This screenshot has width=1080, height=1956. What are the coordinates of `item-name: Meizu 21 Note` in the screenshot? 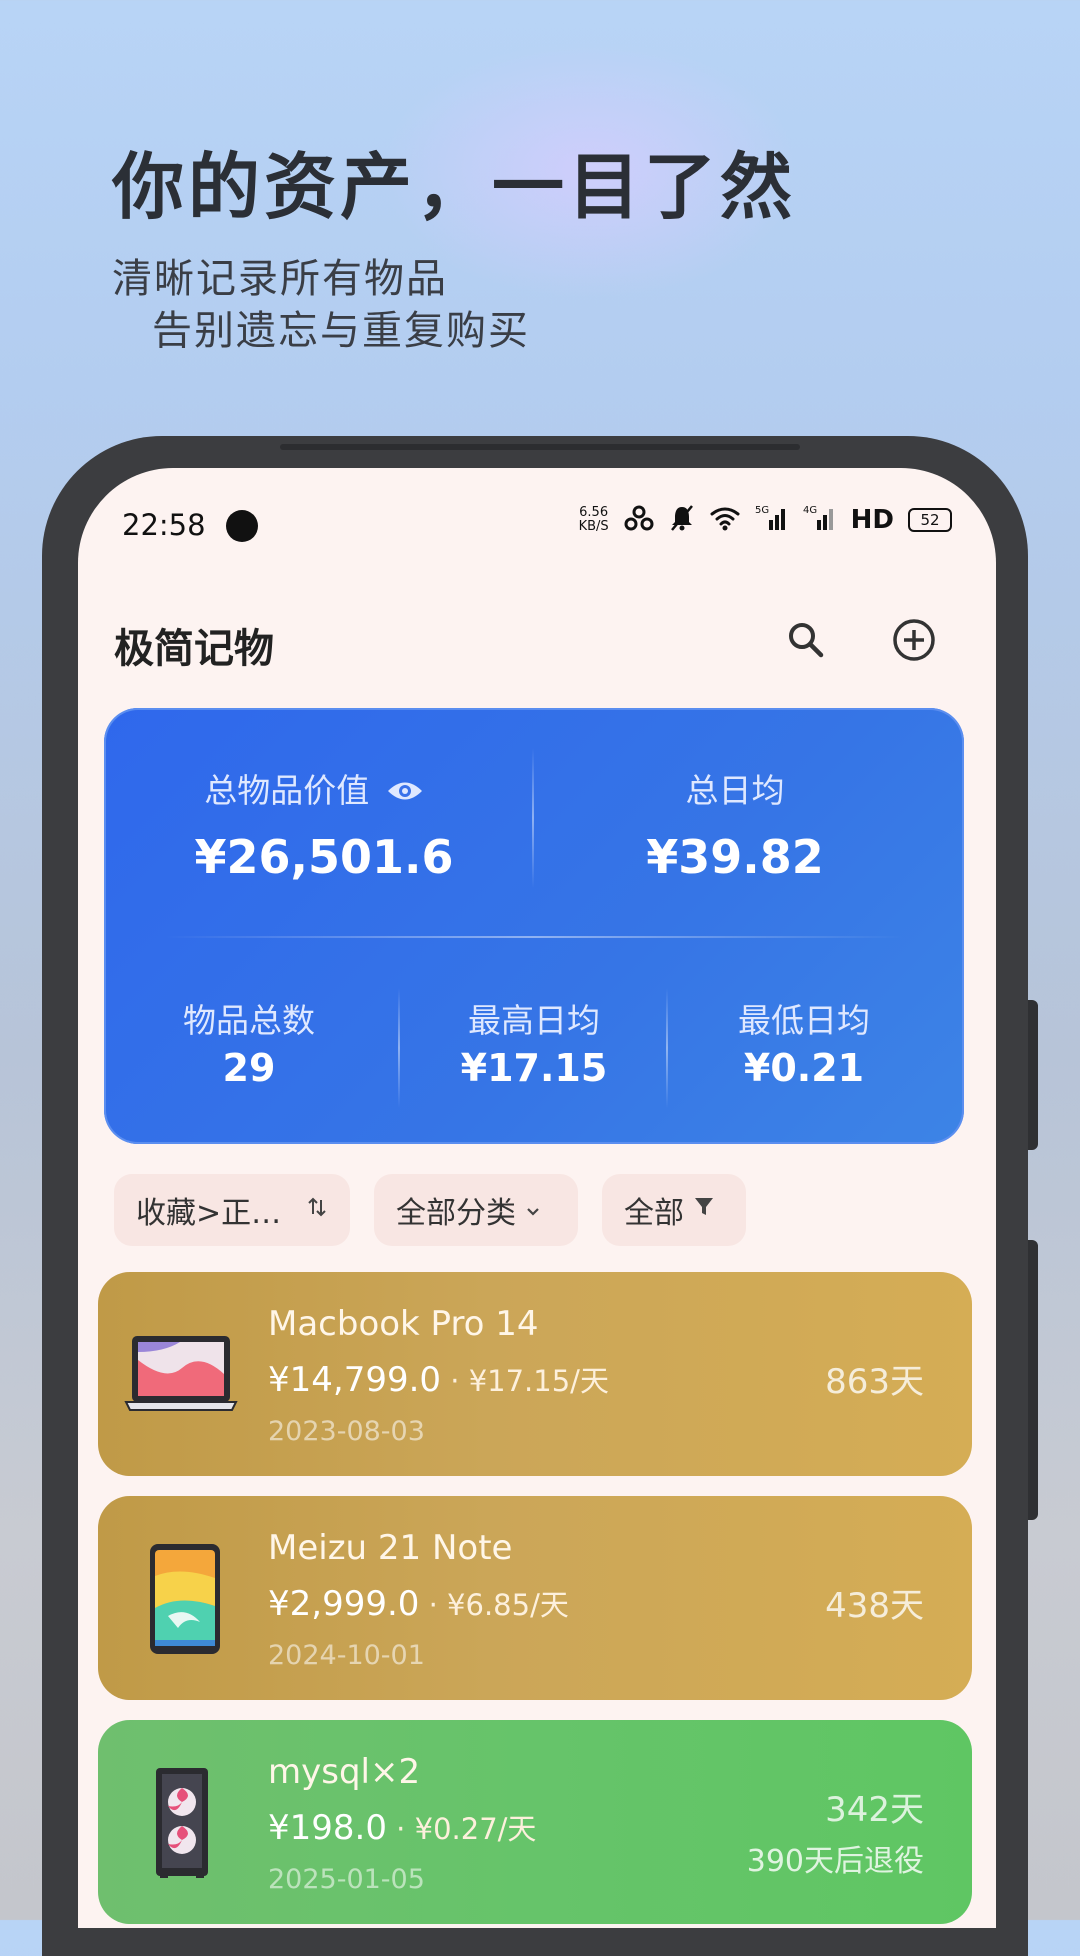 It's located at (390, 1548).